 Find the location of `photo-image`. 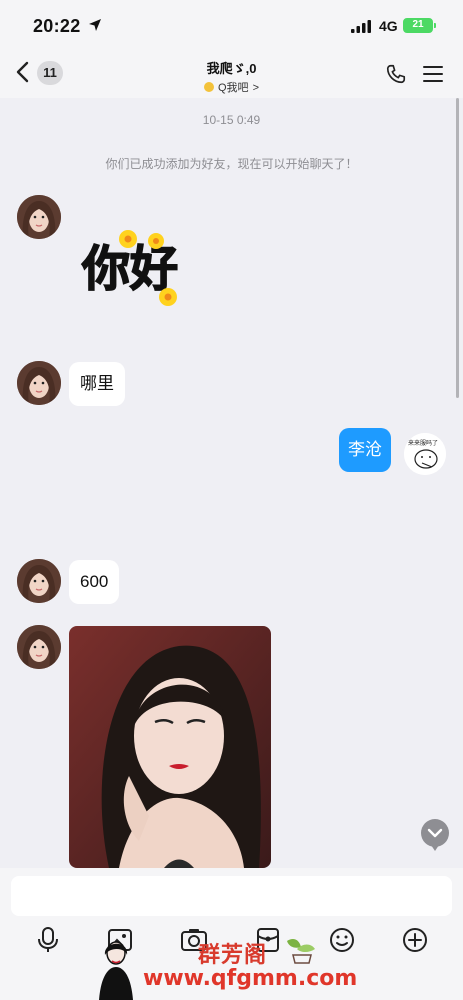

photo-image is located at coordinates (170, 747).